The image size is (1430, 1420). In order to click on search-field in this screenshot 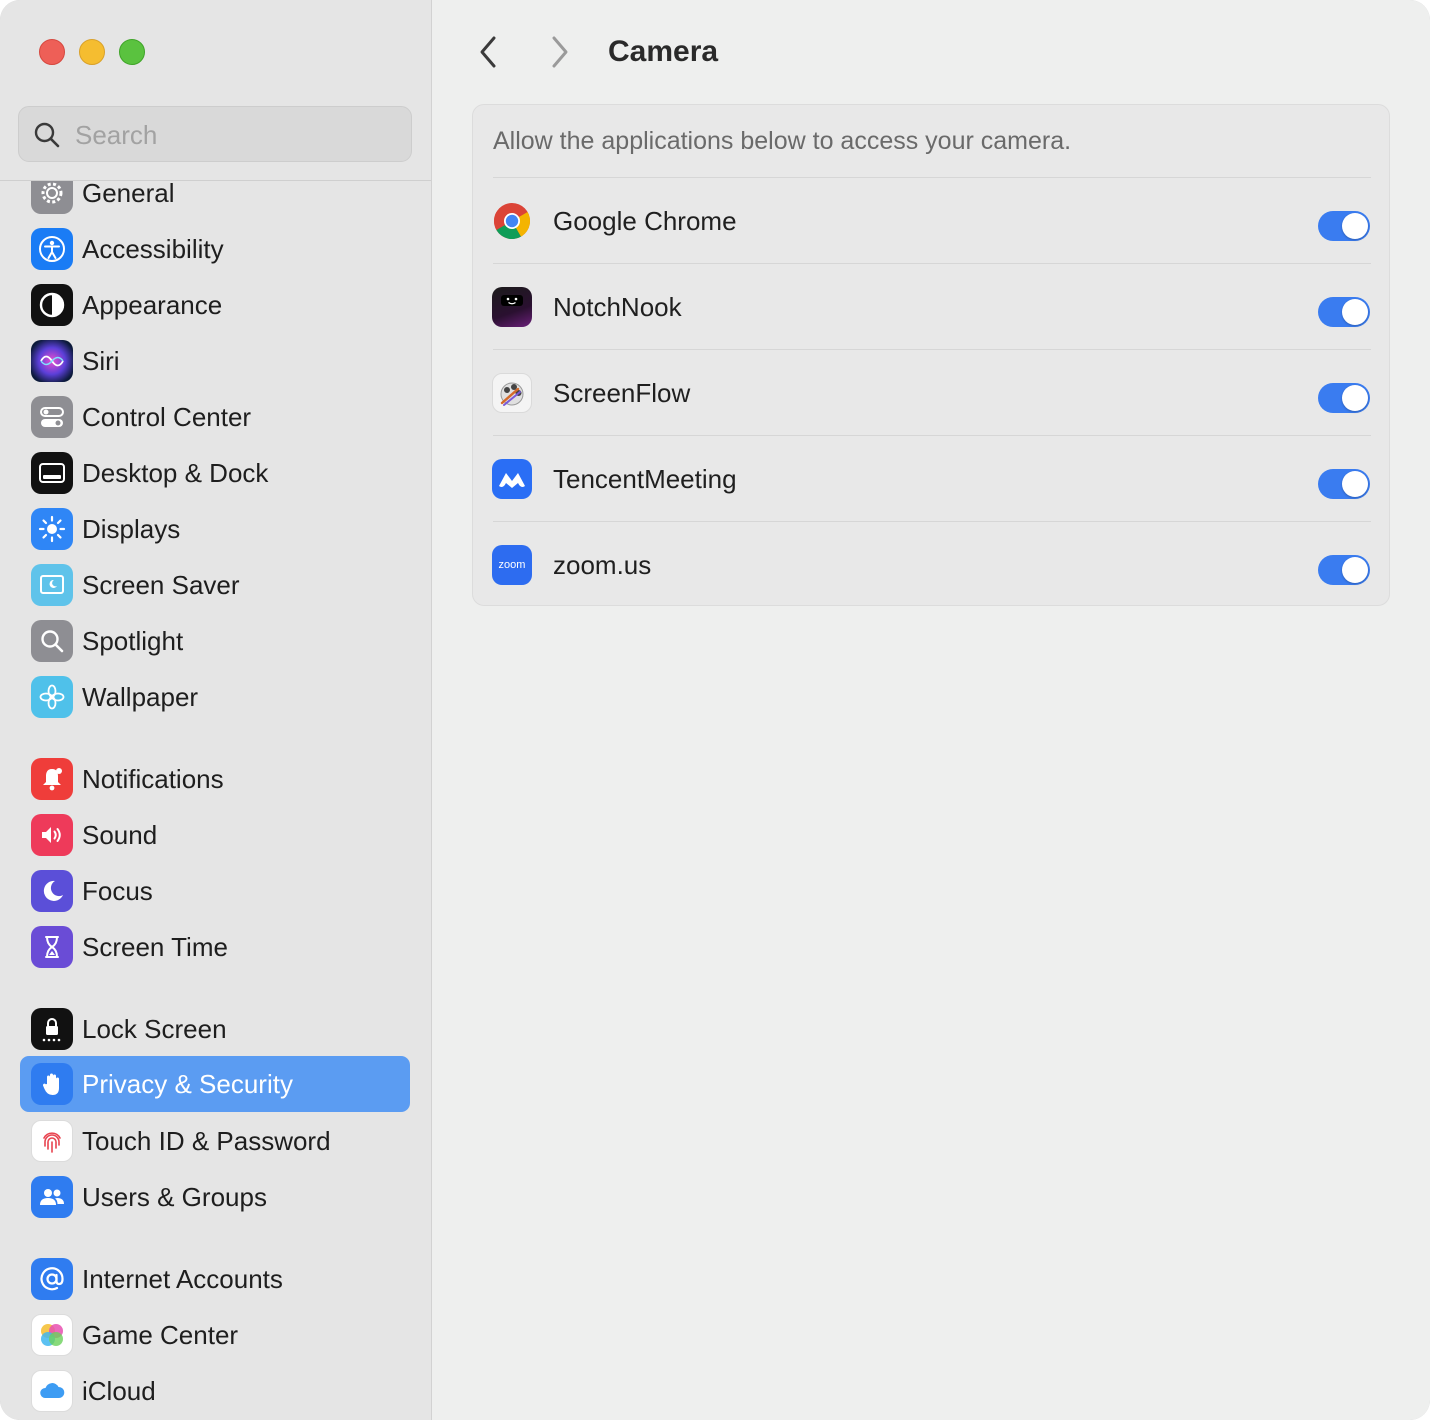, I will do `click(215, 134)`.